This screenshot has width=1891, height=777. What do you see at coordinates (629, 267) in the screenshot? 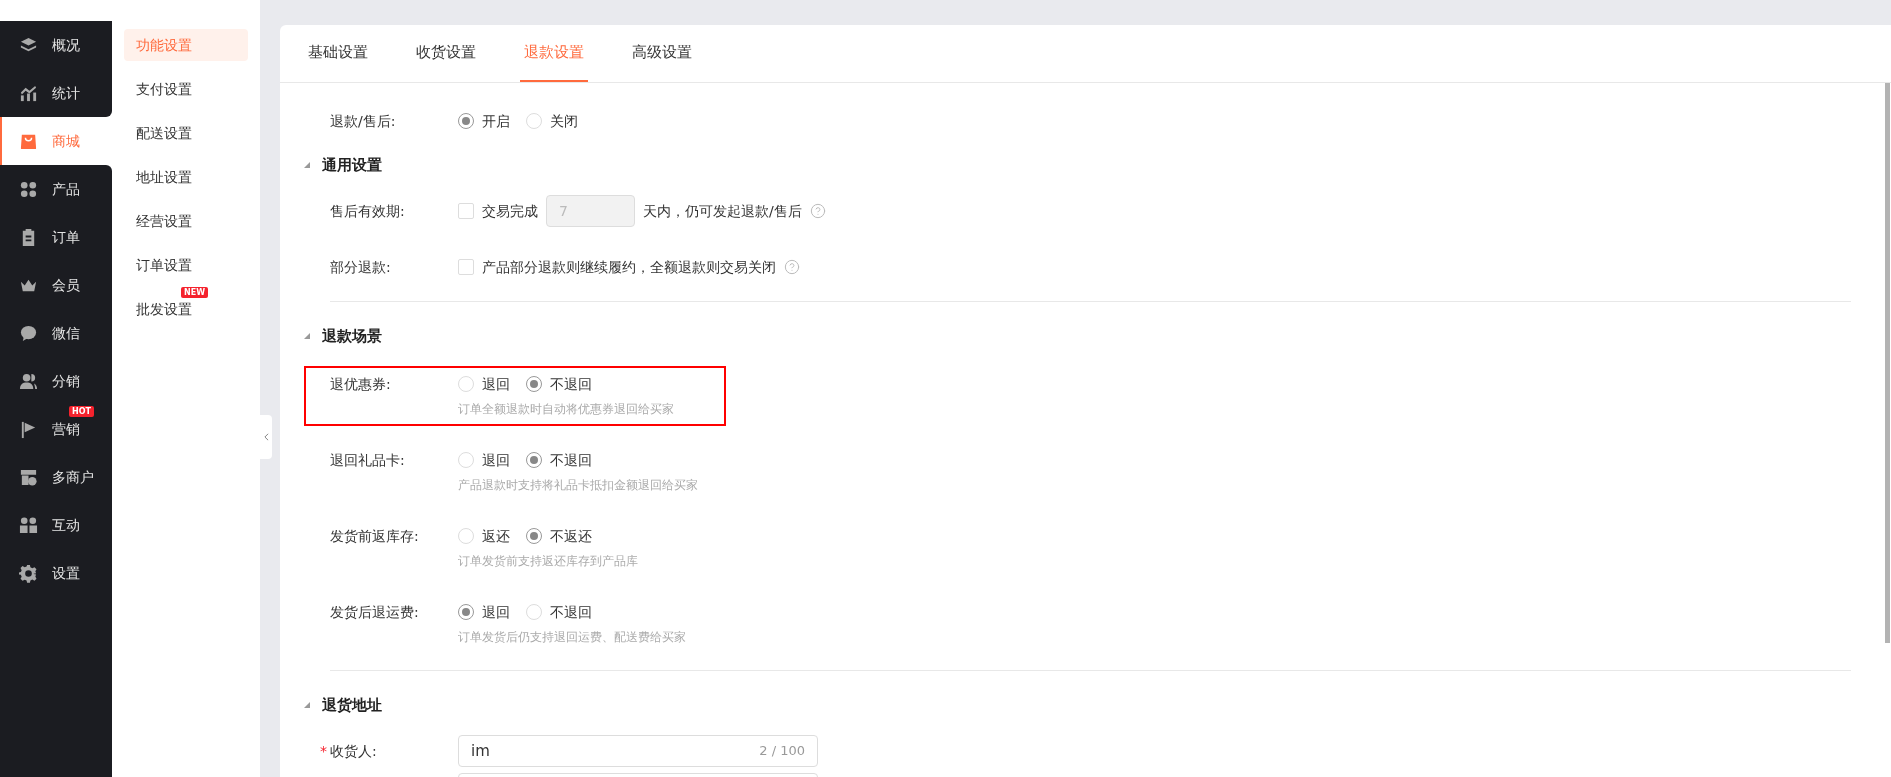
I see `checkbox-label: 产品部分退款则继续履约，全额退款则交易关闭` at bounding box center [629, 267].